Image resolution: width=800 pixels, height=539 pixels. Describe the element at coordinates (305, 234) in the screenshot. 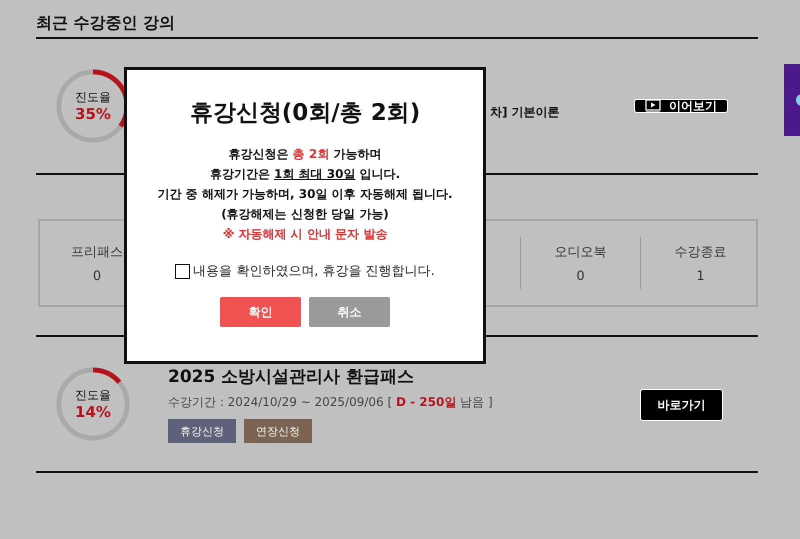

I see `notice-line: ※ 자동해제 시 안내 문자 발송` at that location.